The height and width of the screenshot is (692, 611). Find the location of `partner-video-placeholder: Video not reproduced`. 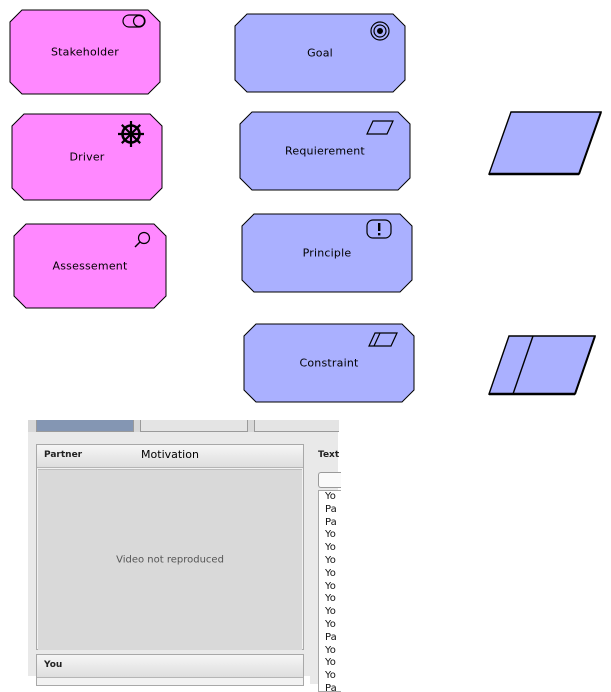

partner-video-placeholder: Video not reproduced is located at coordinates (170, 559).